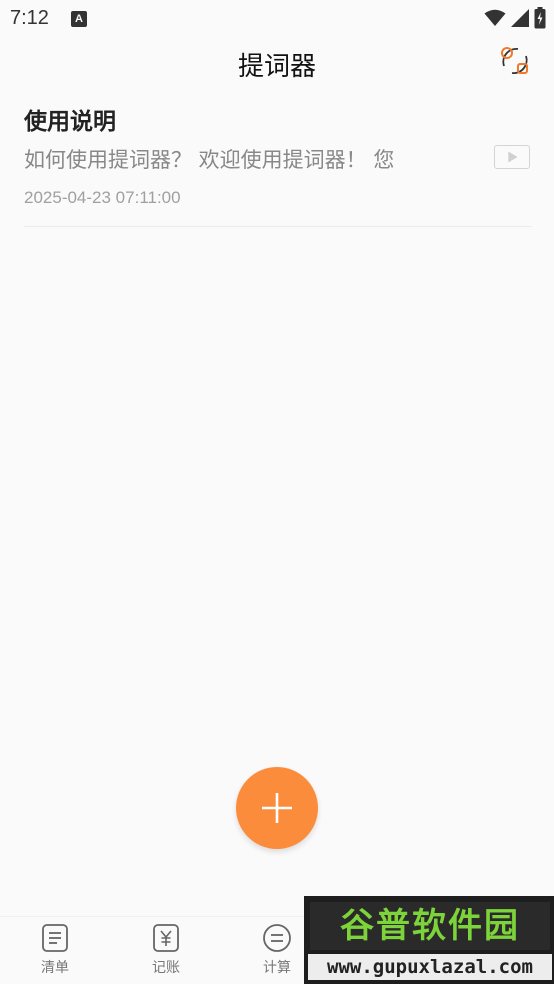 The height and width of the screenshot is (984, 554). What do you see at coordinates (102, 197) in the screenshot?
I see `note-date: 2025-04-23 07:11:00` at bounding box center [102, 197].